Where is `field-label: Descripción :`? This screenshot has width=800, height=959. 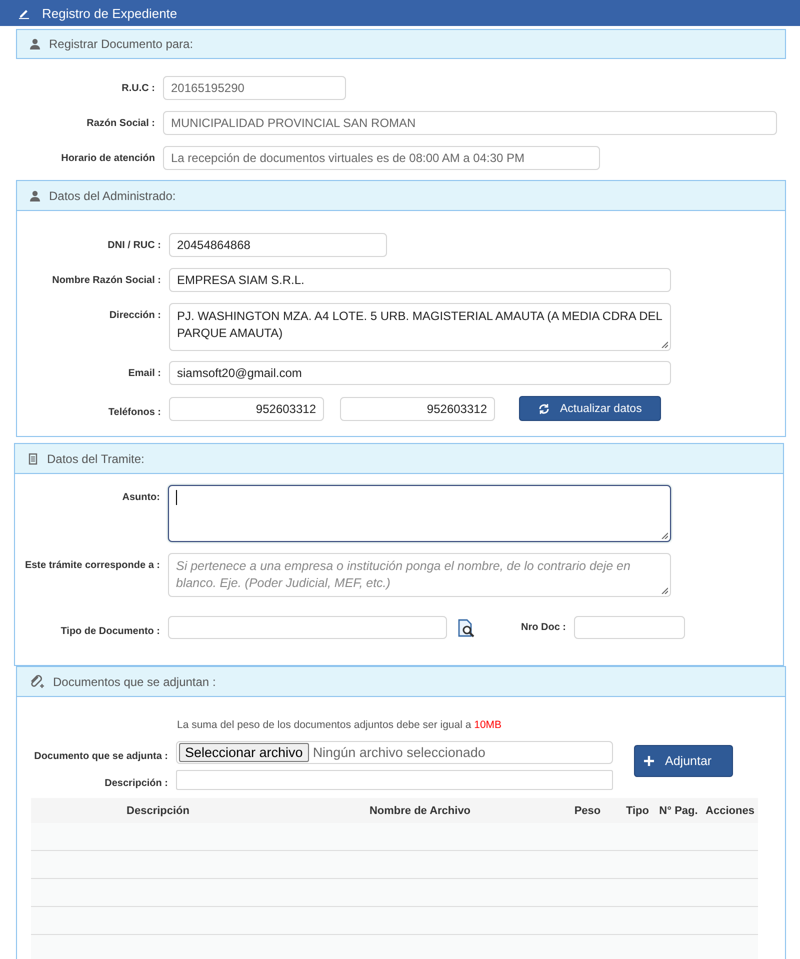
field-label: Descripción : is located at coordinates (136, 783).